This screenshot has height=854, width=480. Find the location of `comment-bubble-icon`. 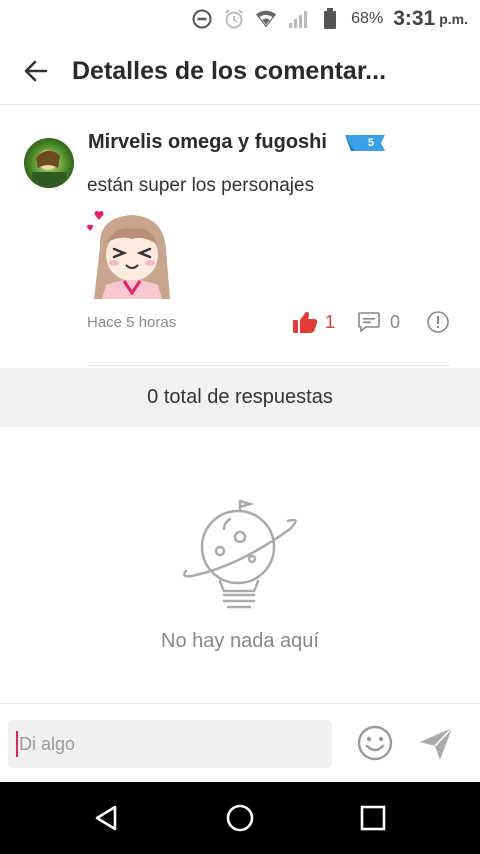

comment-bubble-icon is located at coordinates (369, 322).